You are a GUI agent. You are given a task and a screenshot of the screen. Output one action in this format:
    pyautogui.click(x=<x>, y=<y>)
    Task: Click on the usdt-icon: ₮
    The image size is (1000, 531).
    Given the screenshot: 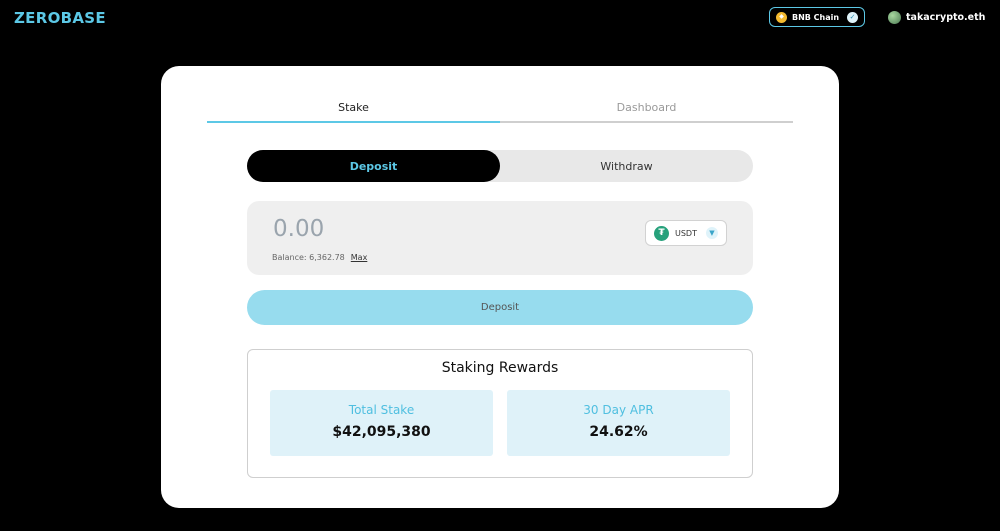 What is the action you would take?
    pyautogui.click(x=661, y=233)
    